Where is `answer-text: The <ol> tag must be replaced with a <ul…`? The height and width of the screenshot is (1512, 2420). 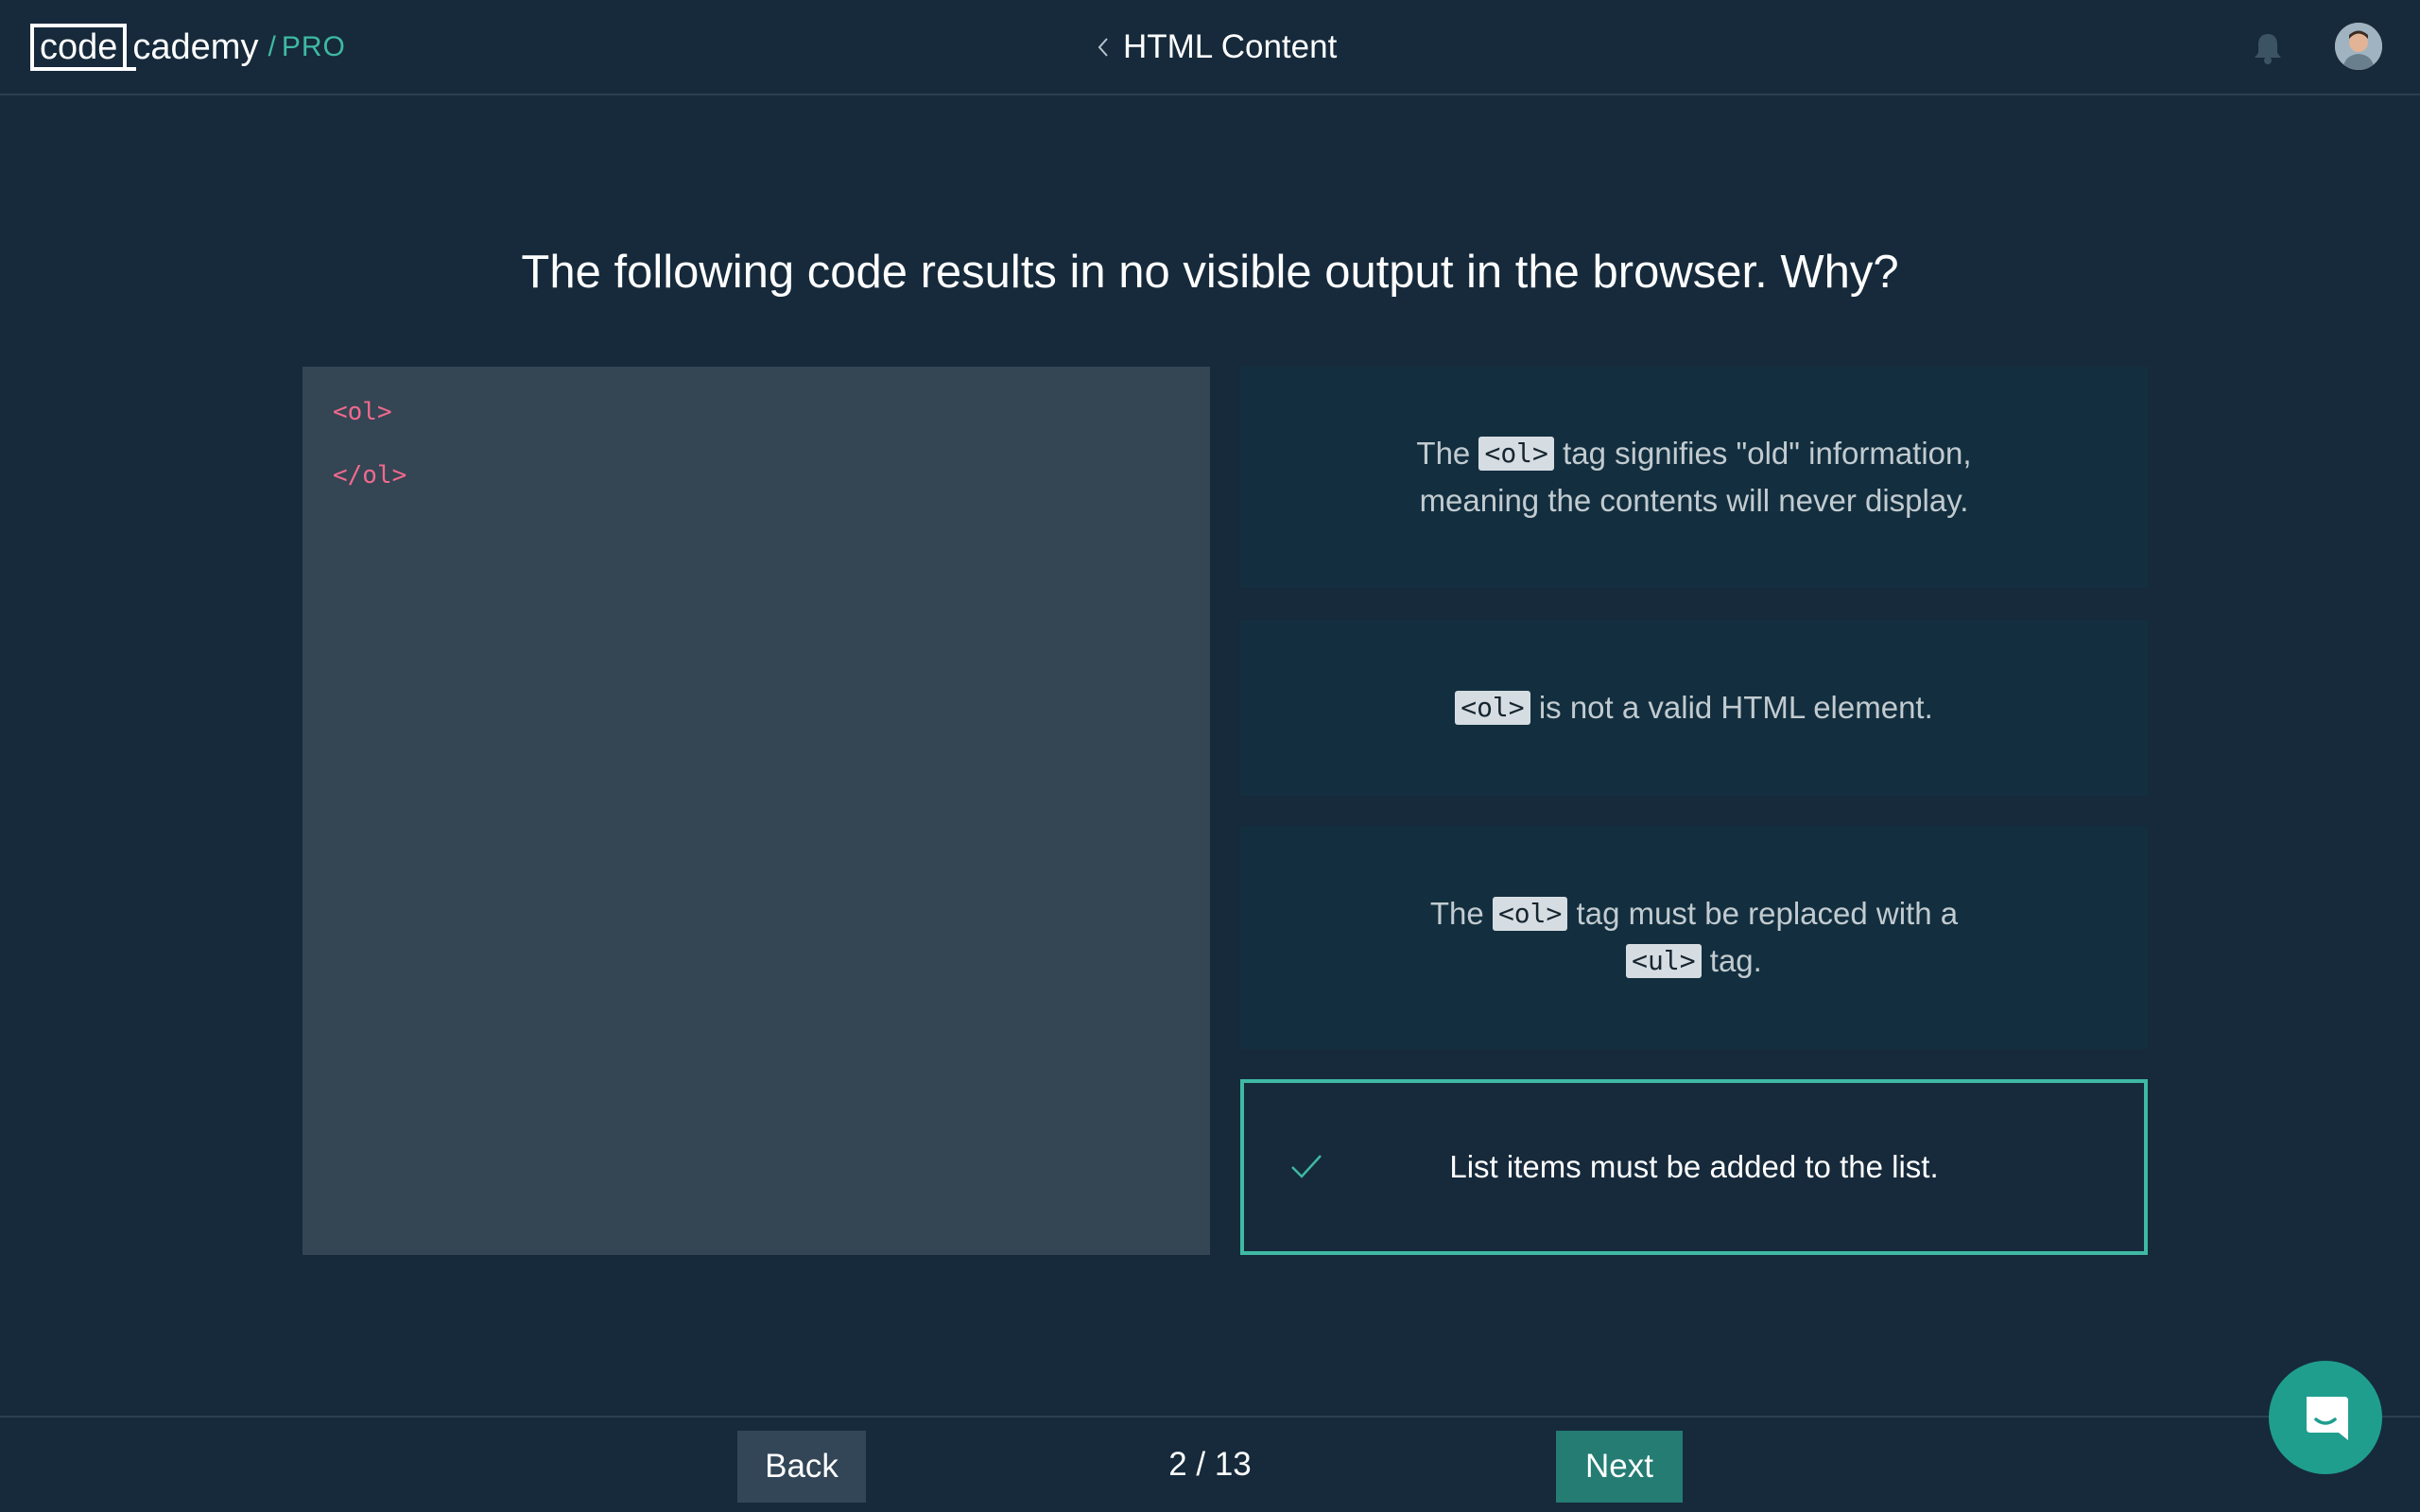
answer-text: The <ol> tag must be replaced with a <ul… is located at coordinates (1694, 937).